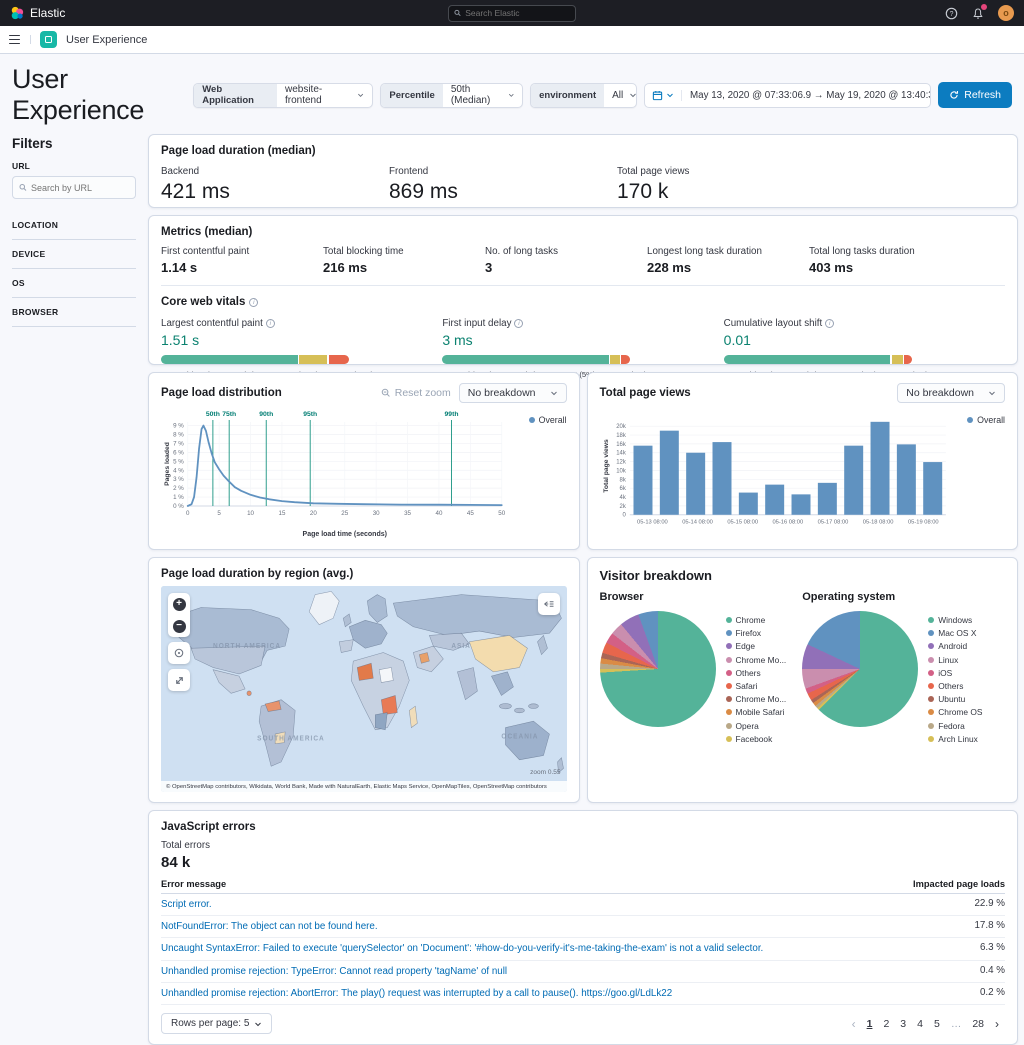 The image size is (1024, 1045). Describe the element at coordinates (975, 95) in the screenshot. I see `refresh-button: Refresh` at that location.